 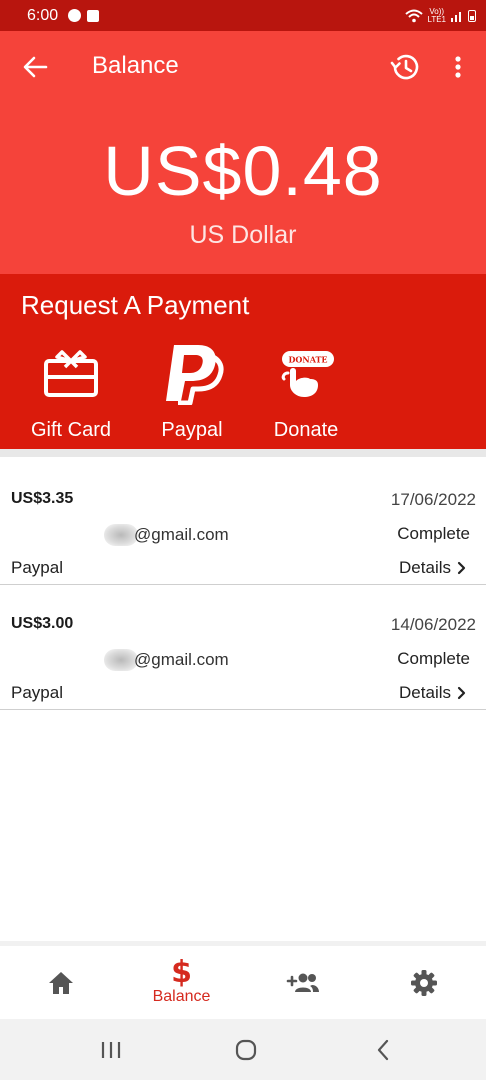 What do you see at coordinates (456, 16) in the screenshot?
I see `signal-icon` at bounding box center [456, 16].